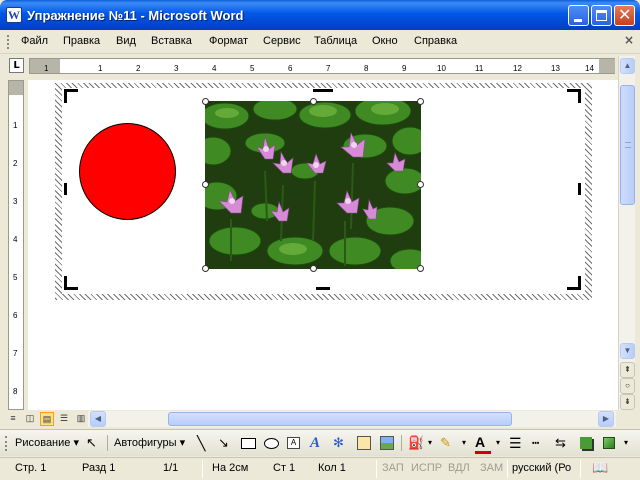 The width and height of the screenshot is (640, 480). Describe the element at coordinates (606, 419) in the screenshot. I see `scroll-right-button: ▶` at that location.